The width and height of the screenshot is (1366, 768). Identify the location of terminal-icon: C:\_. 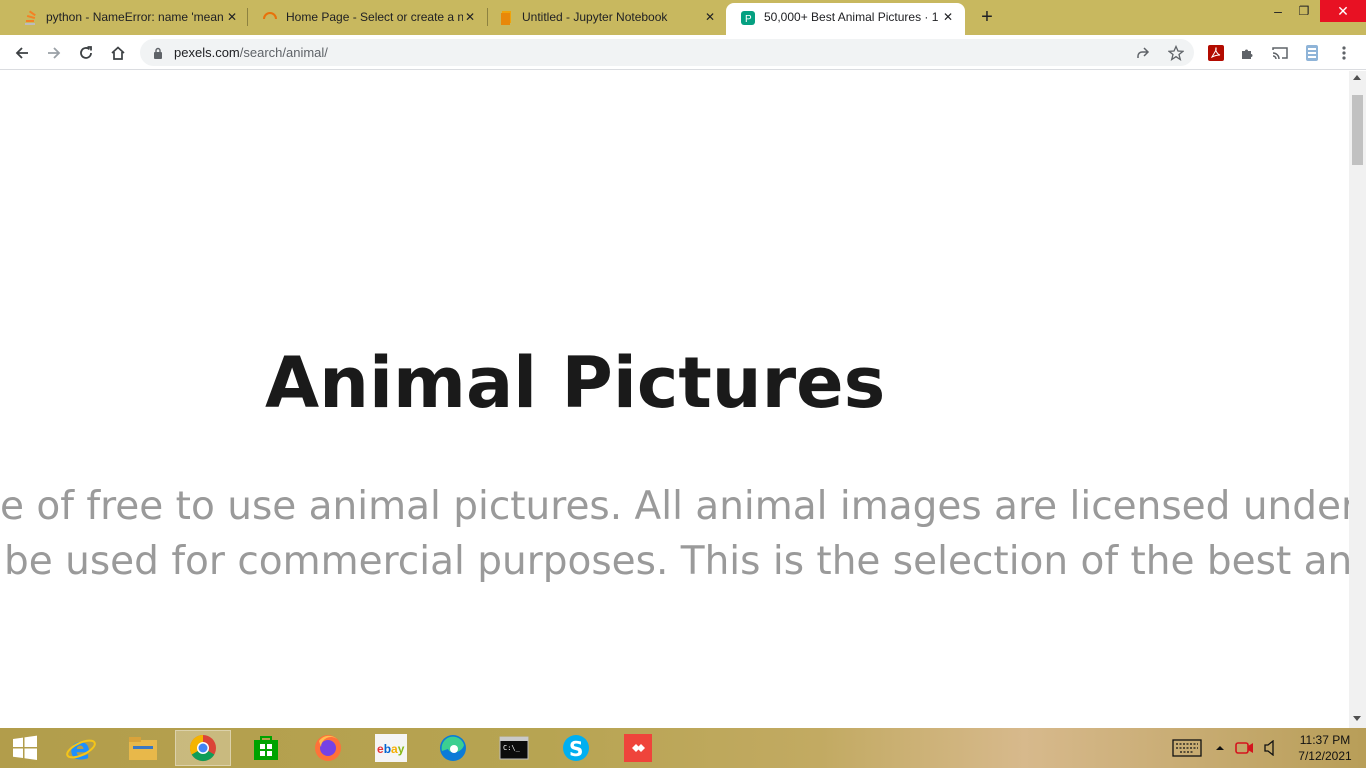
(514, 748).